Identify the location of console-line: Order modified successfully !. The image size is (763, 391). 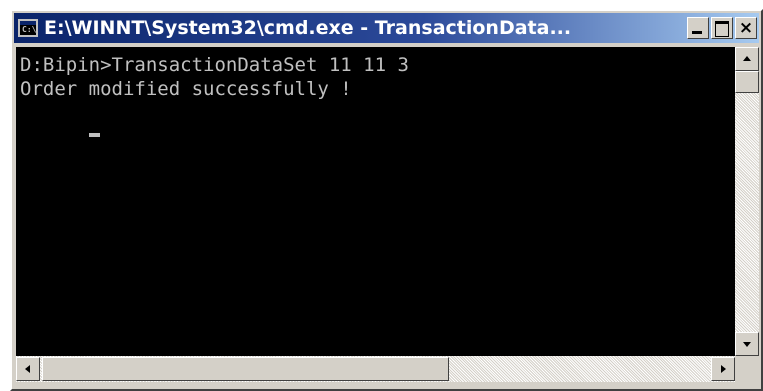
(186, 89).